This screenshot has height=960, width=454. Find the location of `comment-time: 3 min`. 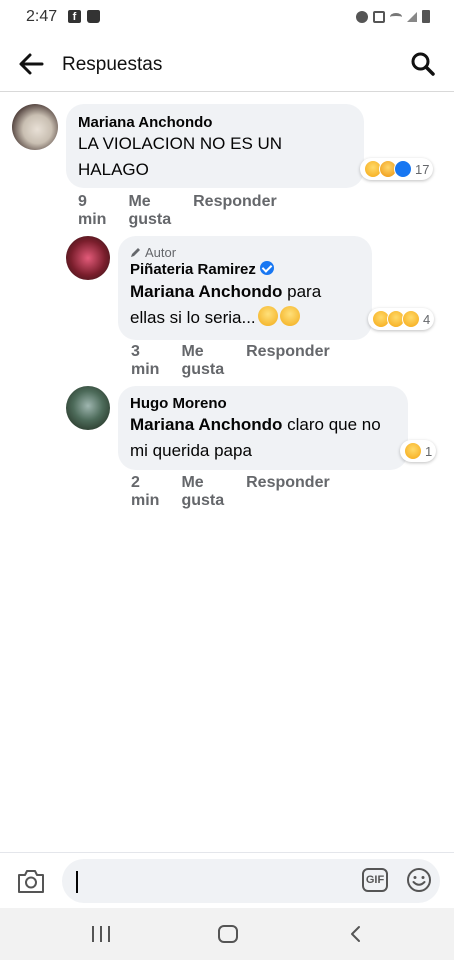

comment-time: 3 min is located at coordinates (145, 360).